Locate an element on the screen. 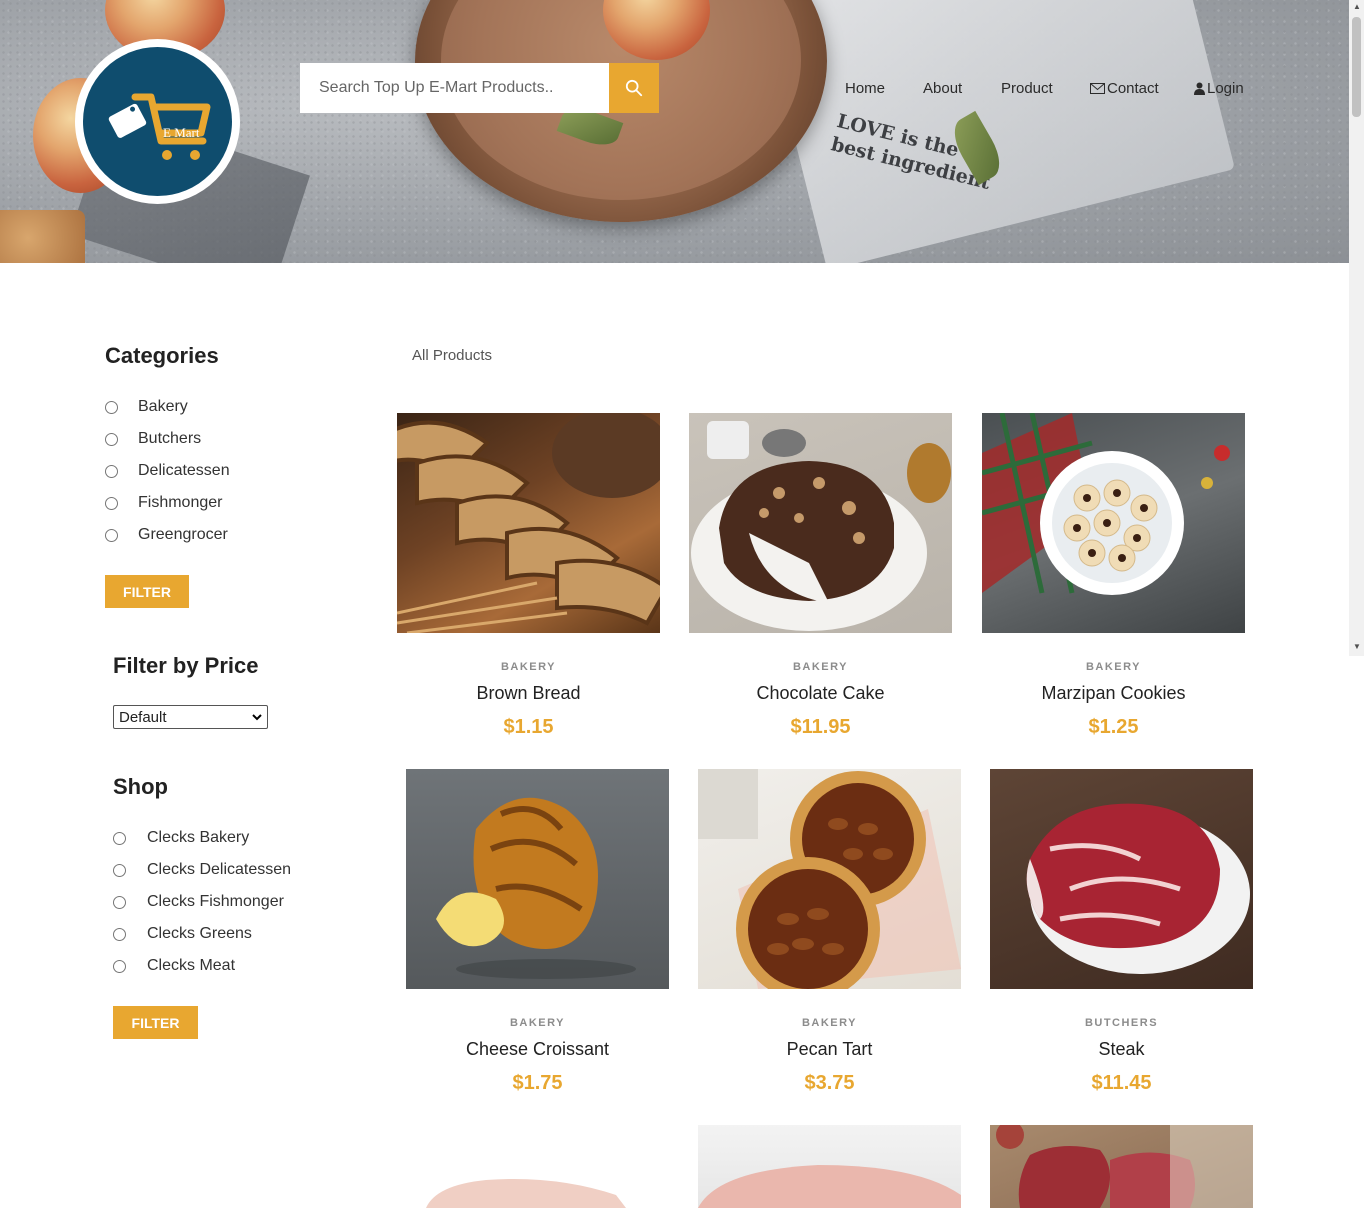  steak-image is located at coordinates (1138, 888).